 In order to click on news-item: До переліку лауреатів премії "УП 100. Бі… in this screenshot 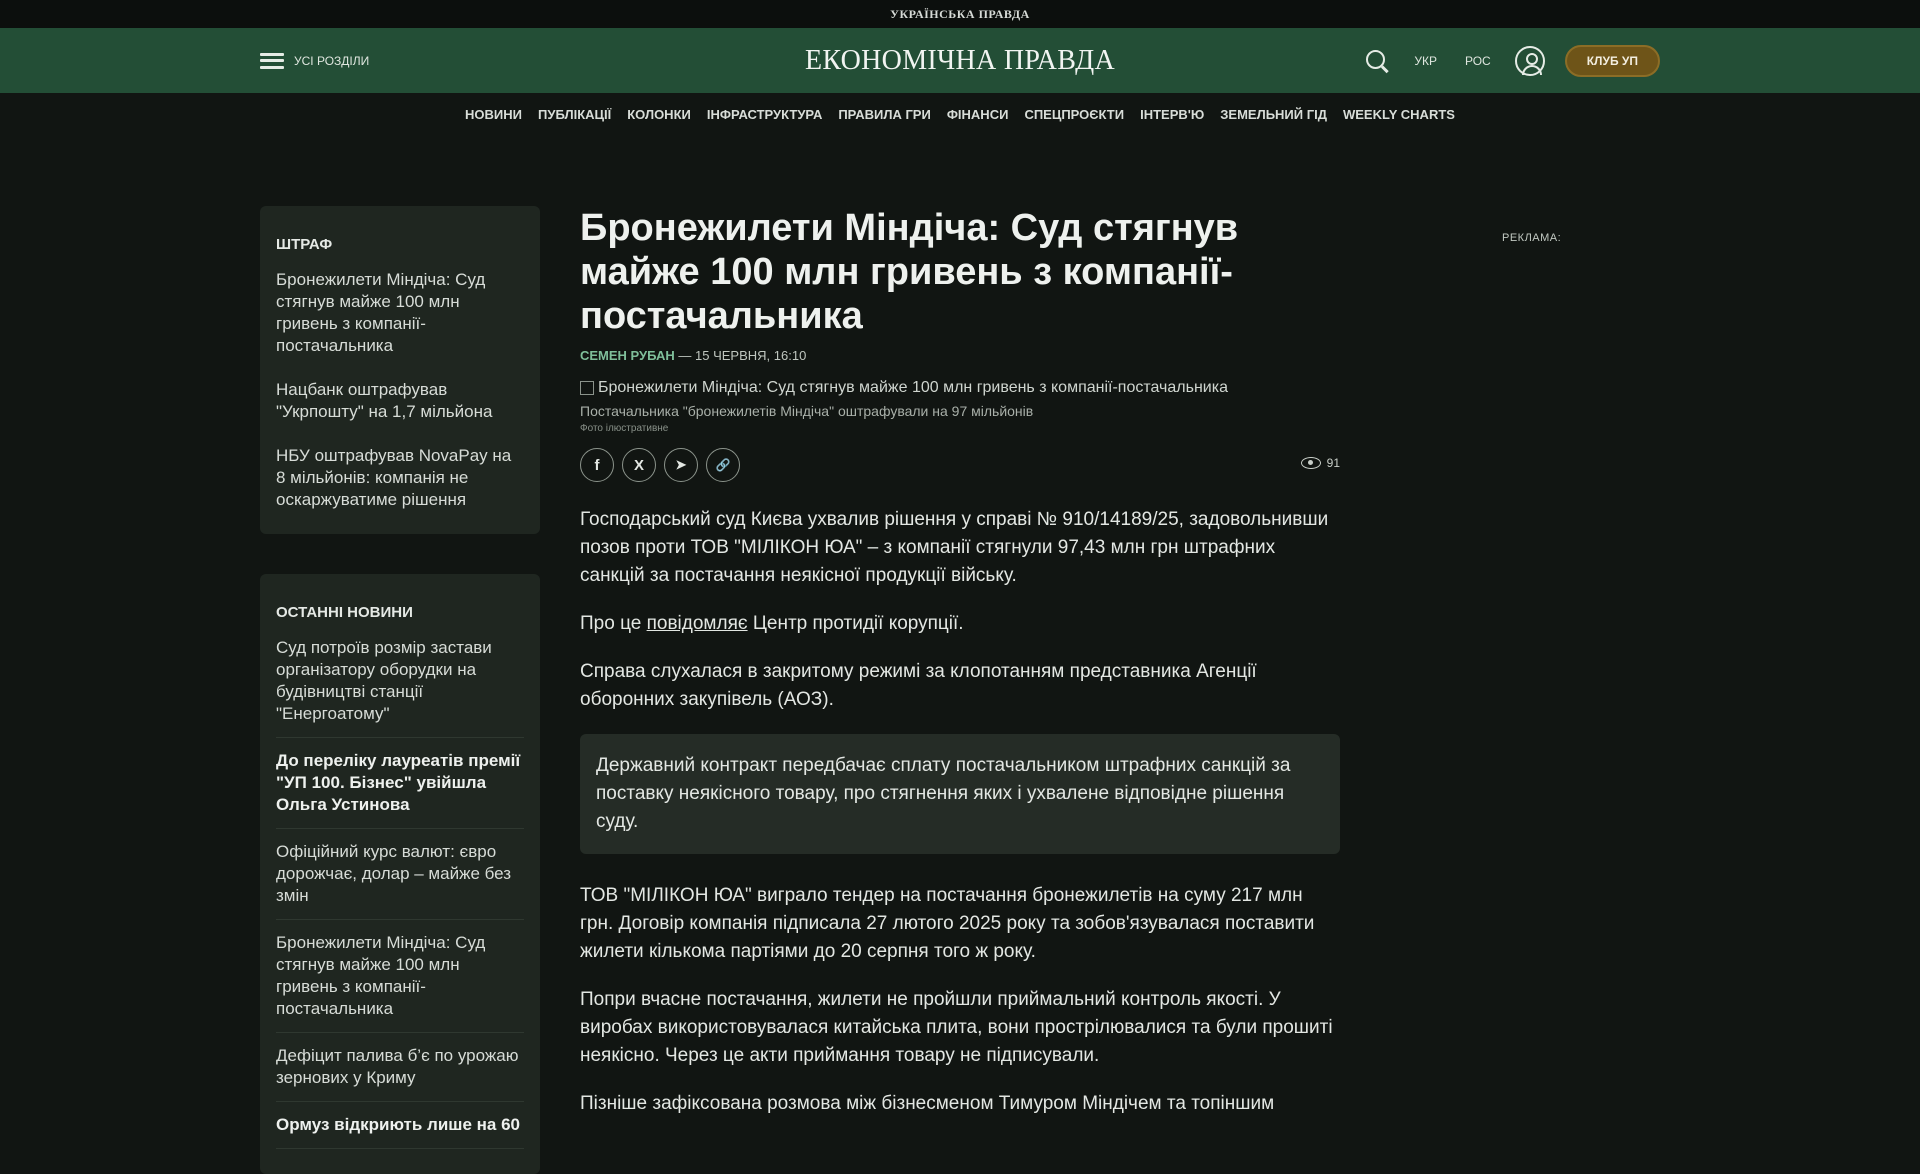, I will do `click(400, 789)`.